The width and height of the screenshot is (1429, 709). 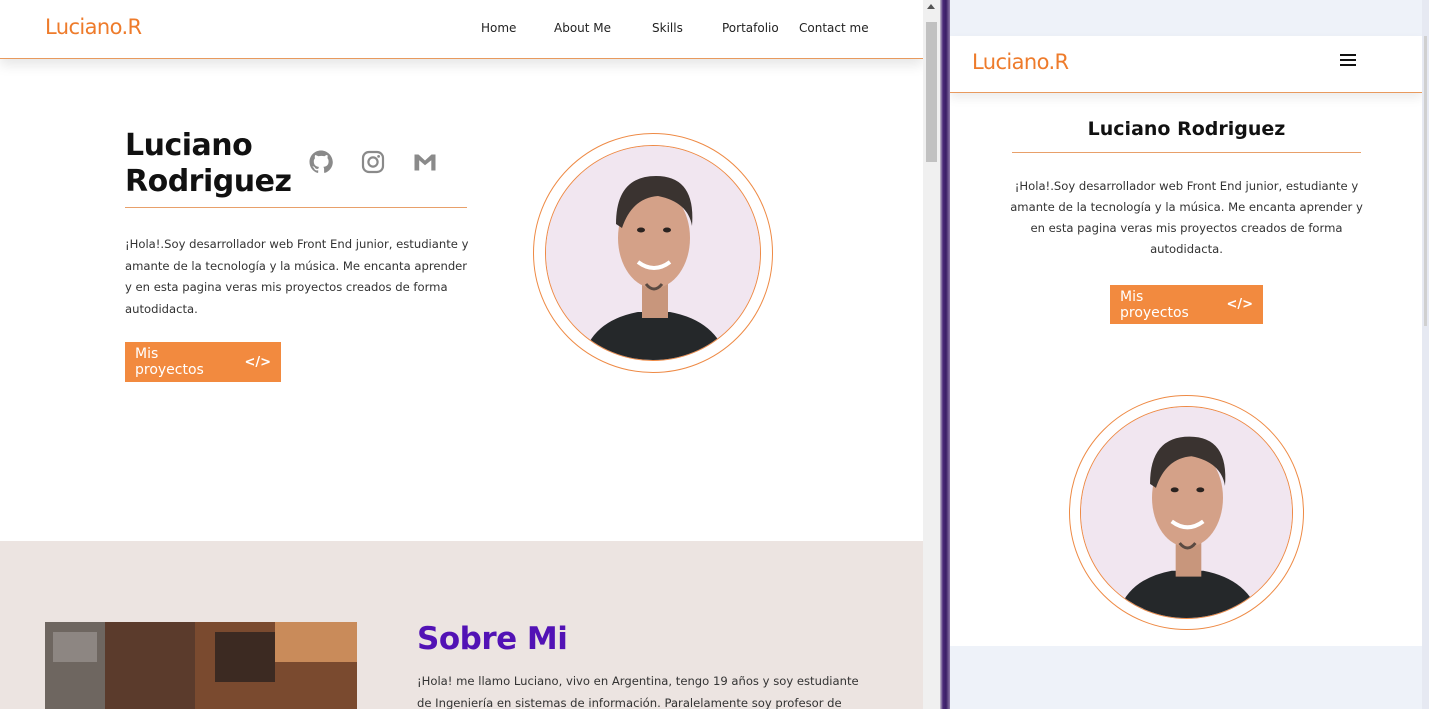 I want to click on profile-photo, so click(x=653, y=253).